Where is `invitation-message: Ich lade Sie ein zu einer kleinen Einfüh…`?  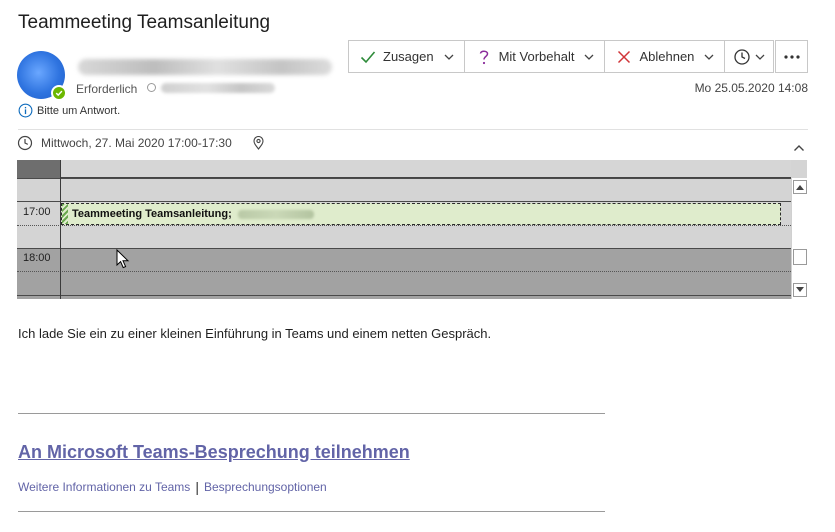 invitation-message: Ich lade Sie ein zu einer kleinen Einfüh… is located at coordinates (255, 333).